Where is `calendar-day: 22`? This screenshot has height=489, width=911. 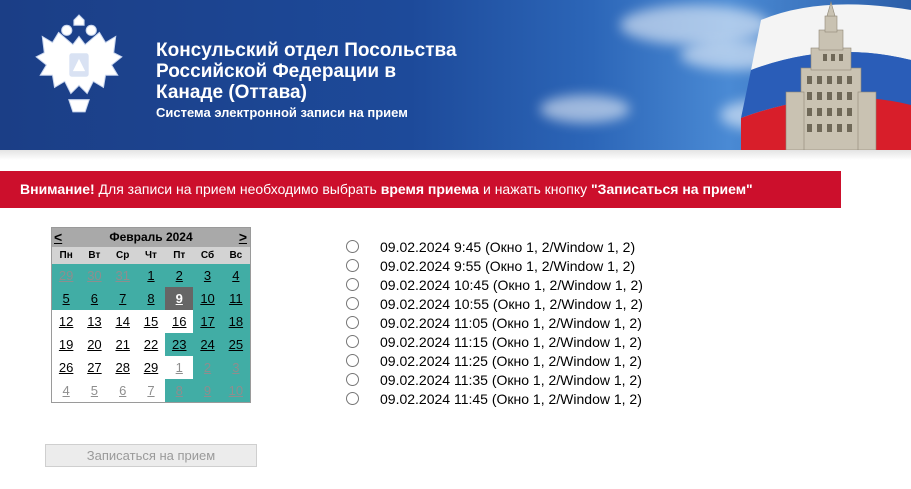
calendar-day: 22 is located at coordinates (151, 344).